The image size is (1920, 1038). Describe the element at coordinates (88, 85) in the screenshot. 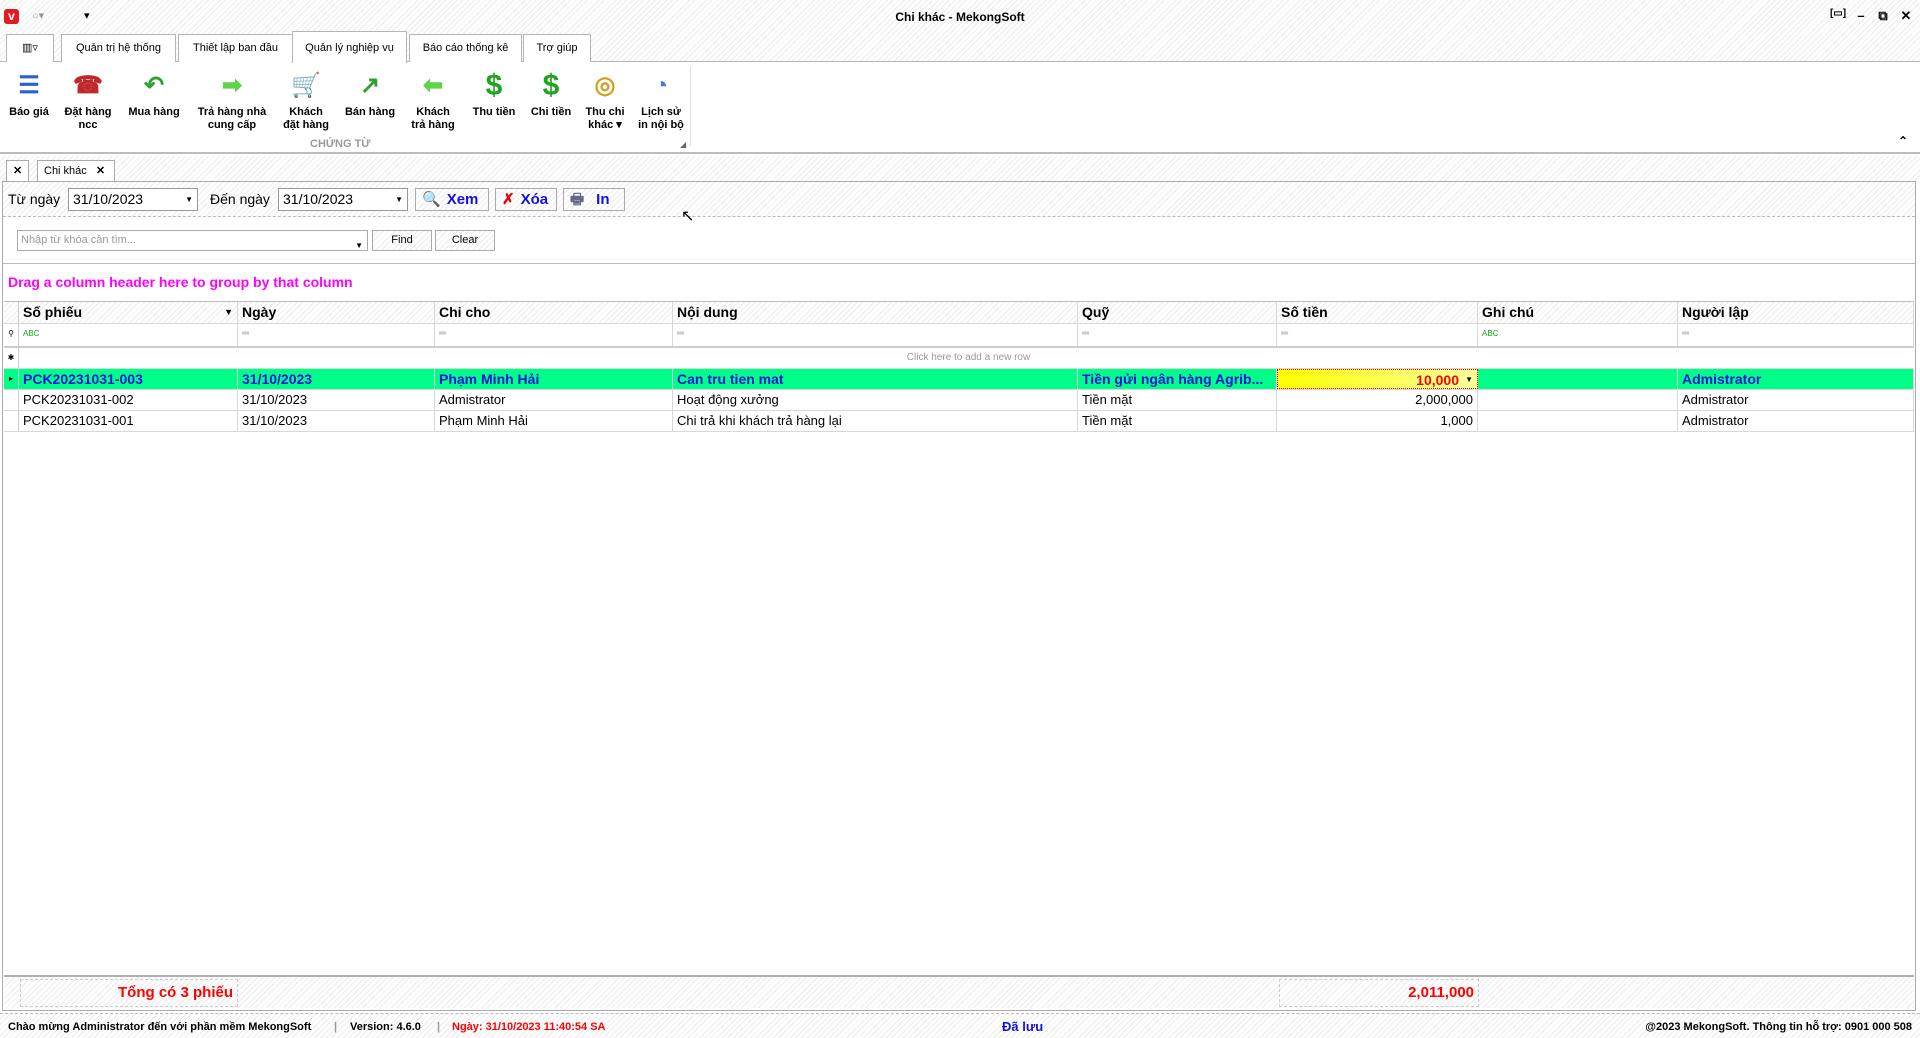

I see `telephone-icon: ☎` at that location.